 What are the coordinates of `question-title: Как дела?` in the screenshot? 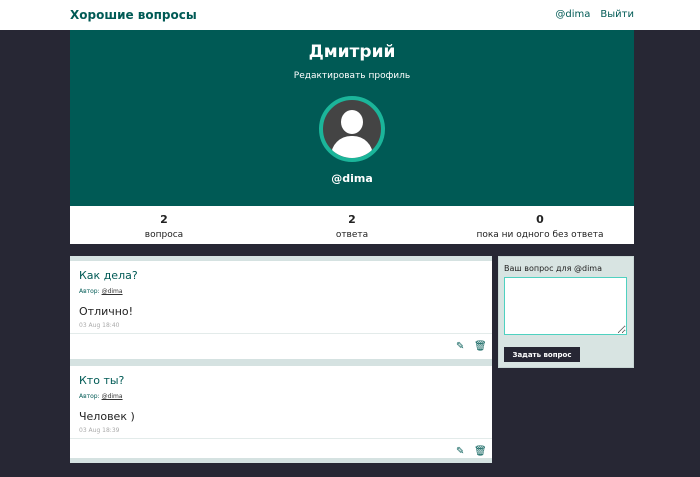 It's located at (108, 275).